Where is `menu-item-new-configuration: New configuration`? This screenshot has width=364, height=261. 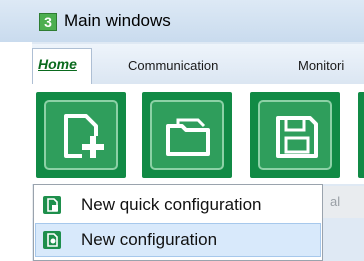 menu-item-new-configuration: New configuration is located at coordinates (178, 240).